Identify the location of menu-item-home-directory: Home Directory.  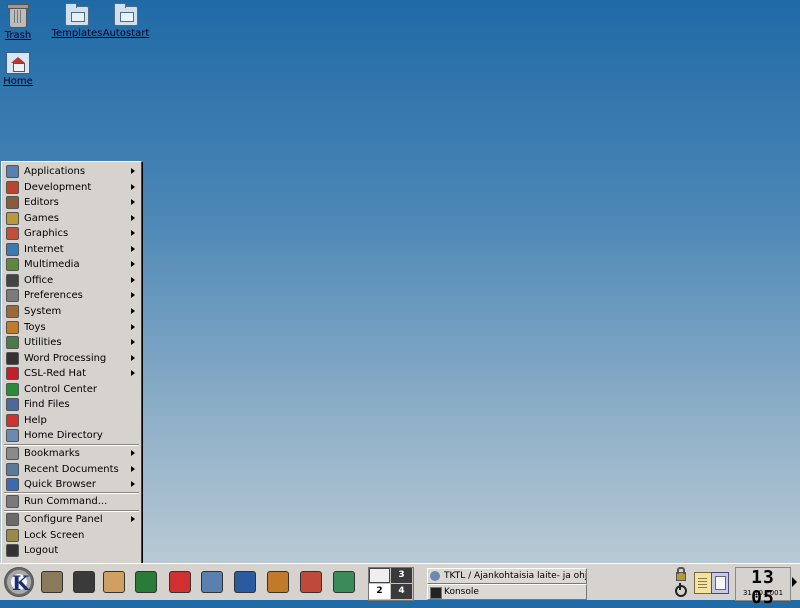
(71, 435).